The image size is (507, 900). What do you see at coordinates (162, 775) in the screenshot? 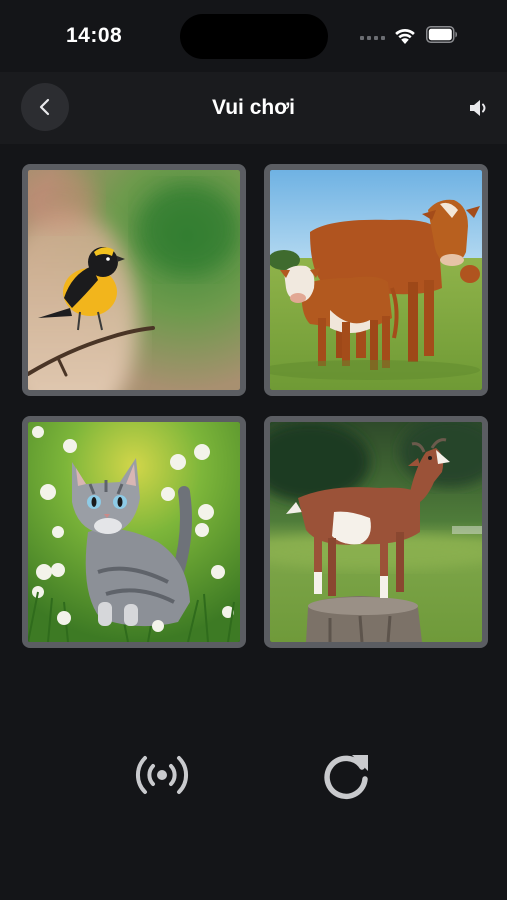
I see `broadcast-icon` at bounding box center [162, 775].